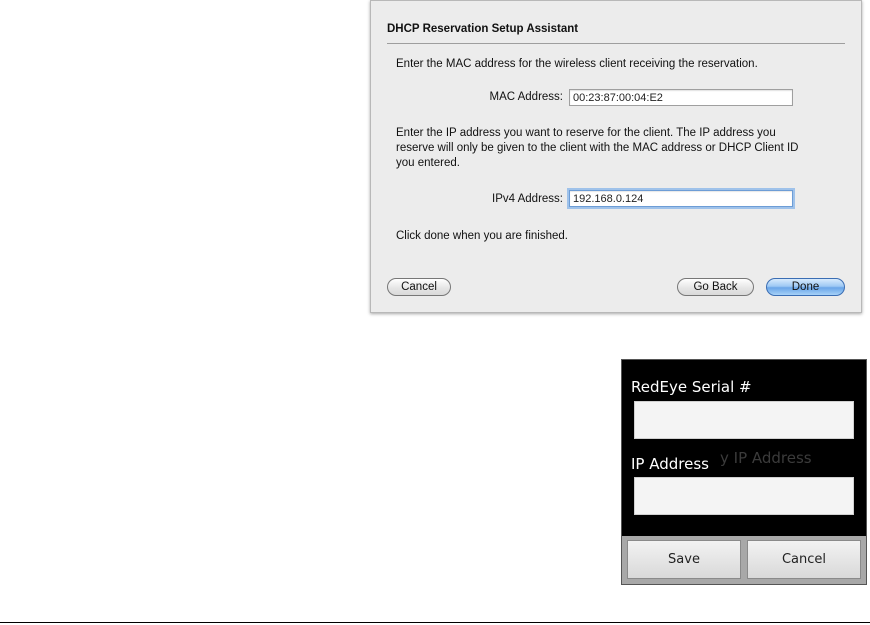 The width and height of the screenshot is (870, 625). I want to click on ip-instruction-line-3: you entered., so click(428, 163).